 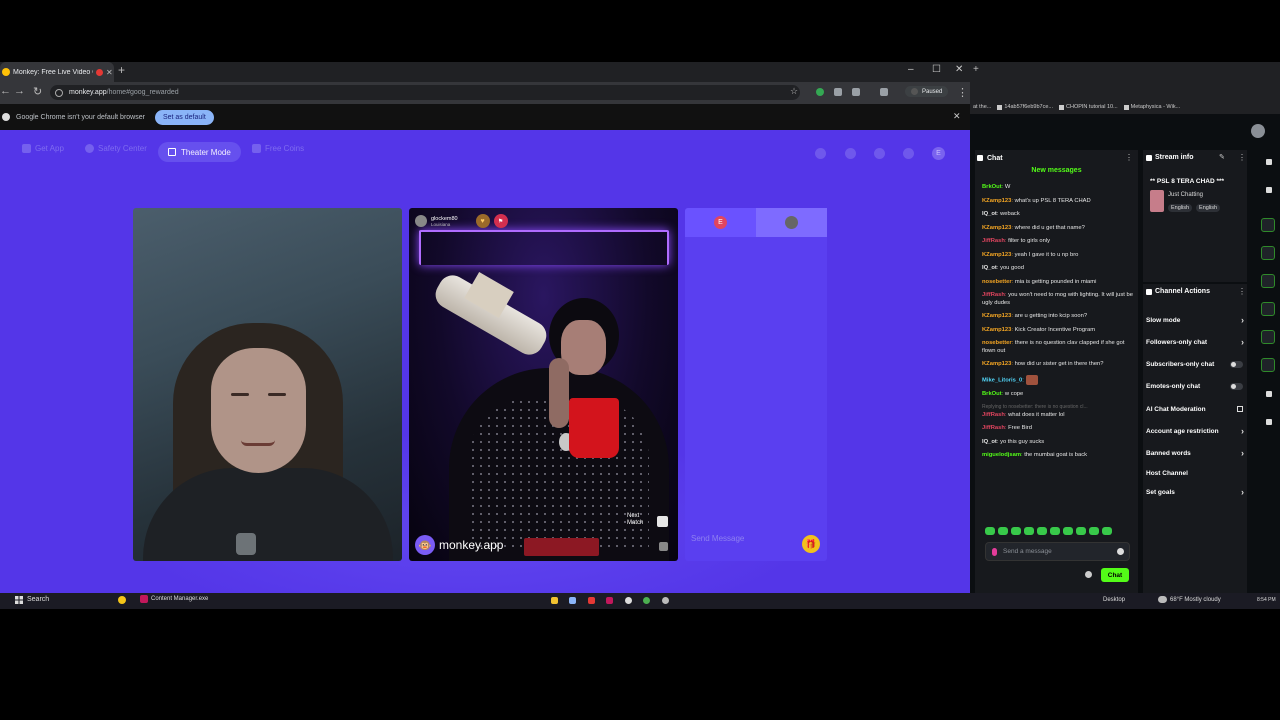 I want to click on maximize-button: ☐, so click(x=936, y=69).